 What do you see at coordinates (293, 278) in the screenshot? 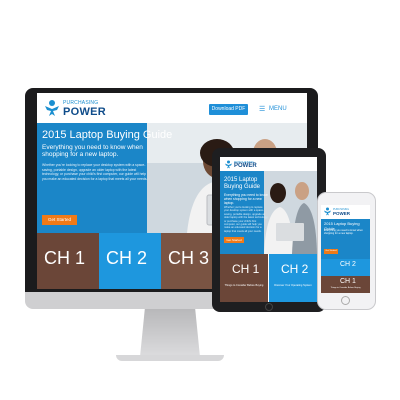
I see `chapter-tile-2: CH 2 Discover Your Operating System` at bounding box center [293, 278].